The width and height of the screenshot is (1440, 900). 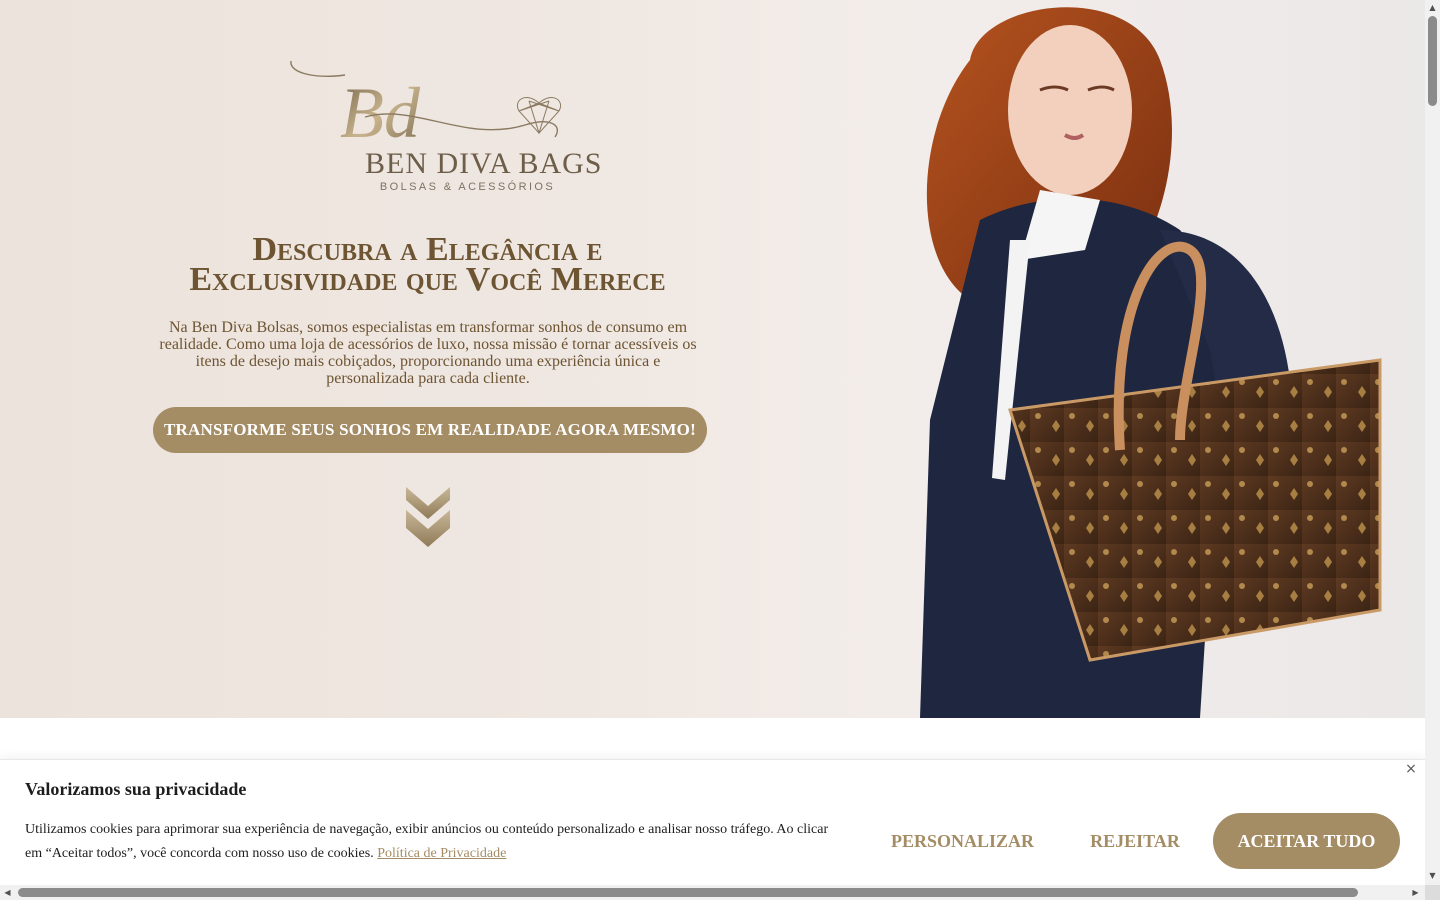 I want to click on scrollbar-corner, so click(x=1432, y=892).